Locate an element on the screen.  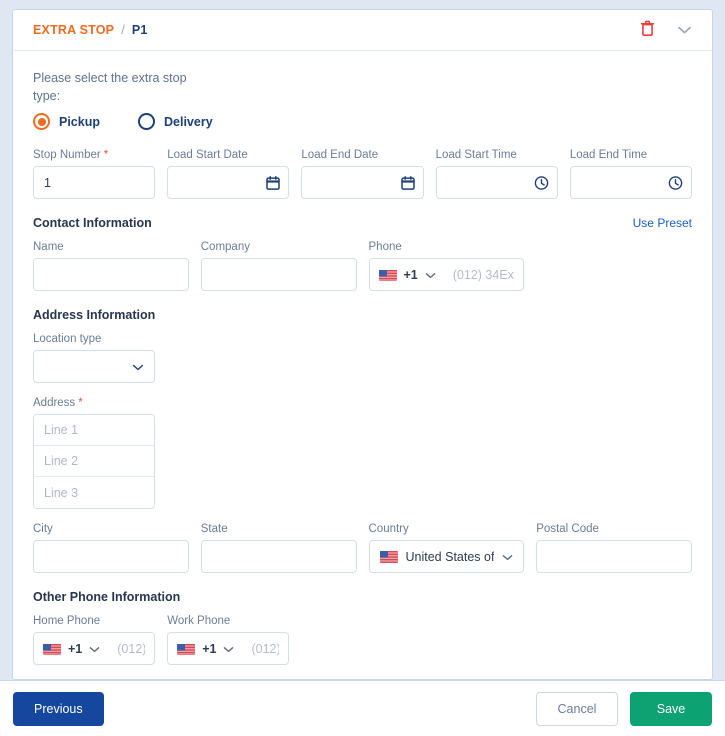
load-start-time-input is located at coordinates (496, 183).